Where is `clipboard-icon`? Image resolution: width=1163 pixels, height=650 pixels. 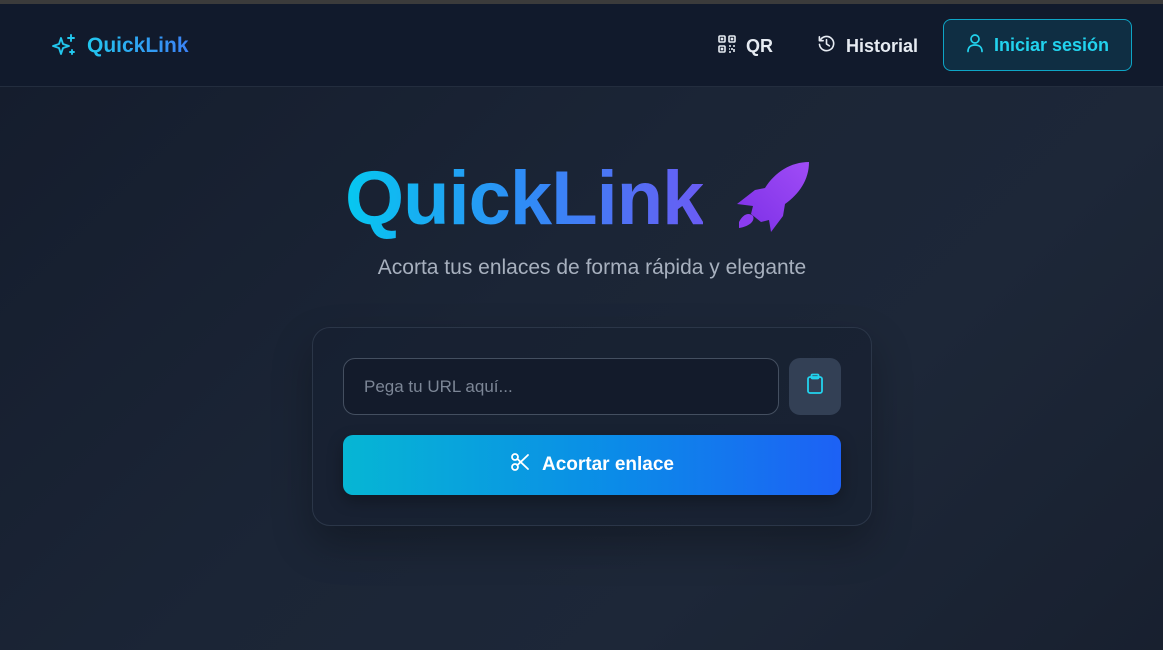 clipboard-icon is located at coordinates (815, 386).